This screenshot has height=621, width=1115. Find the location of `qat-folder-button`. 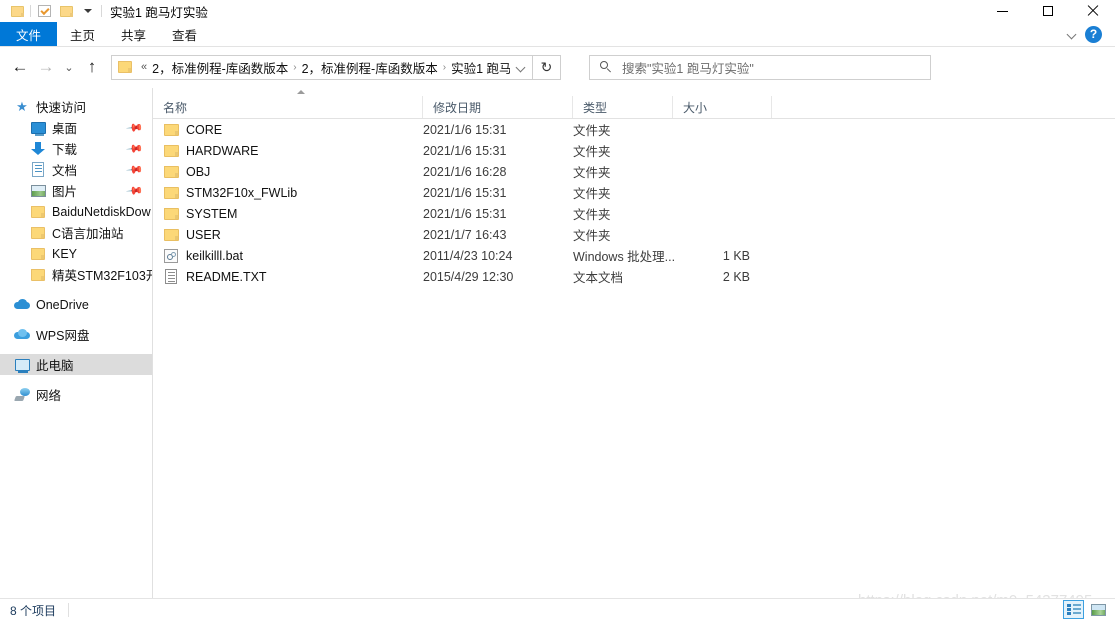

qat-folder-button is located at coordinates (17, 11).